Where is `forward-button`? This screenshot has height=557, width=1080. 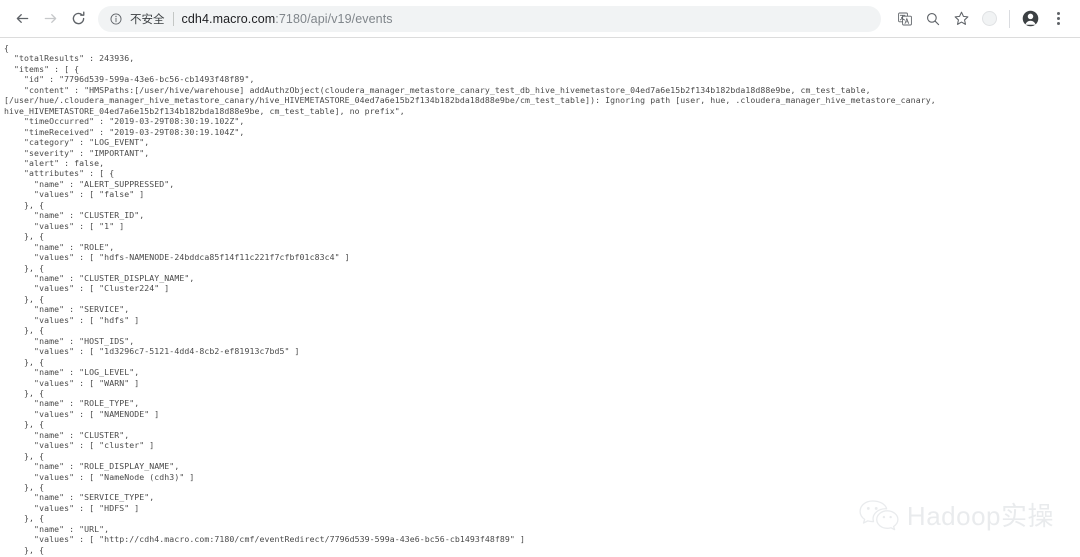
forward-button is located at coordinates (50, 19).